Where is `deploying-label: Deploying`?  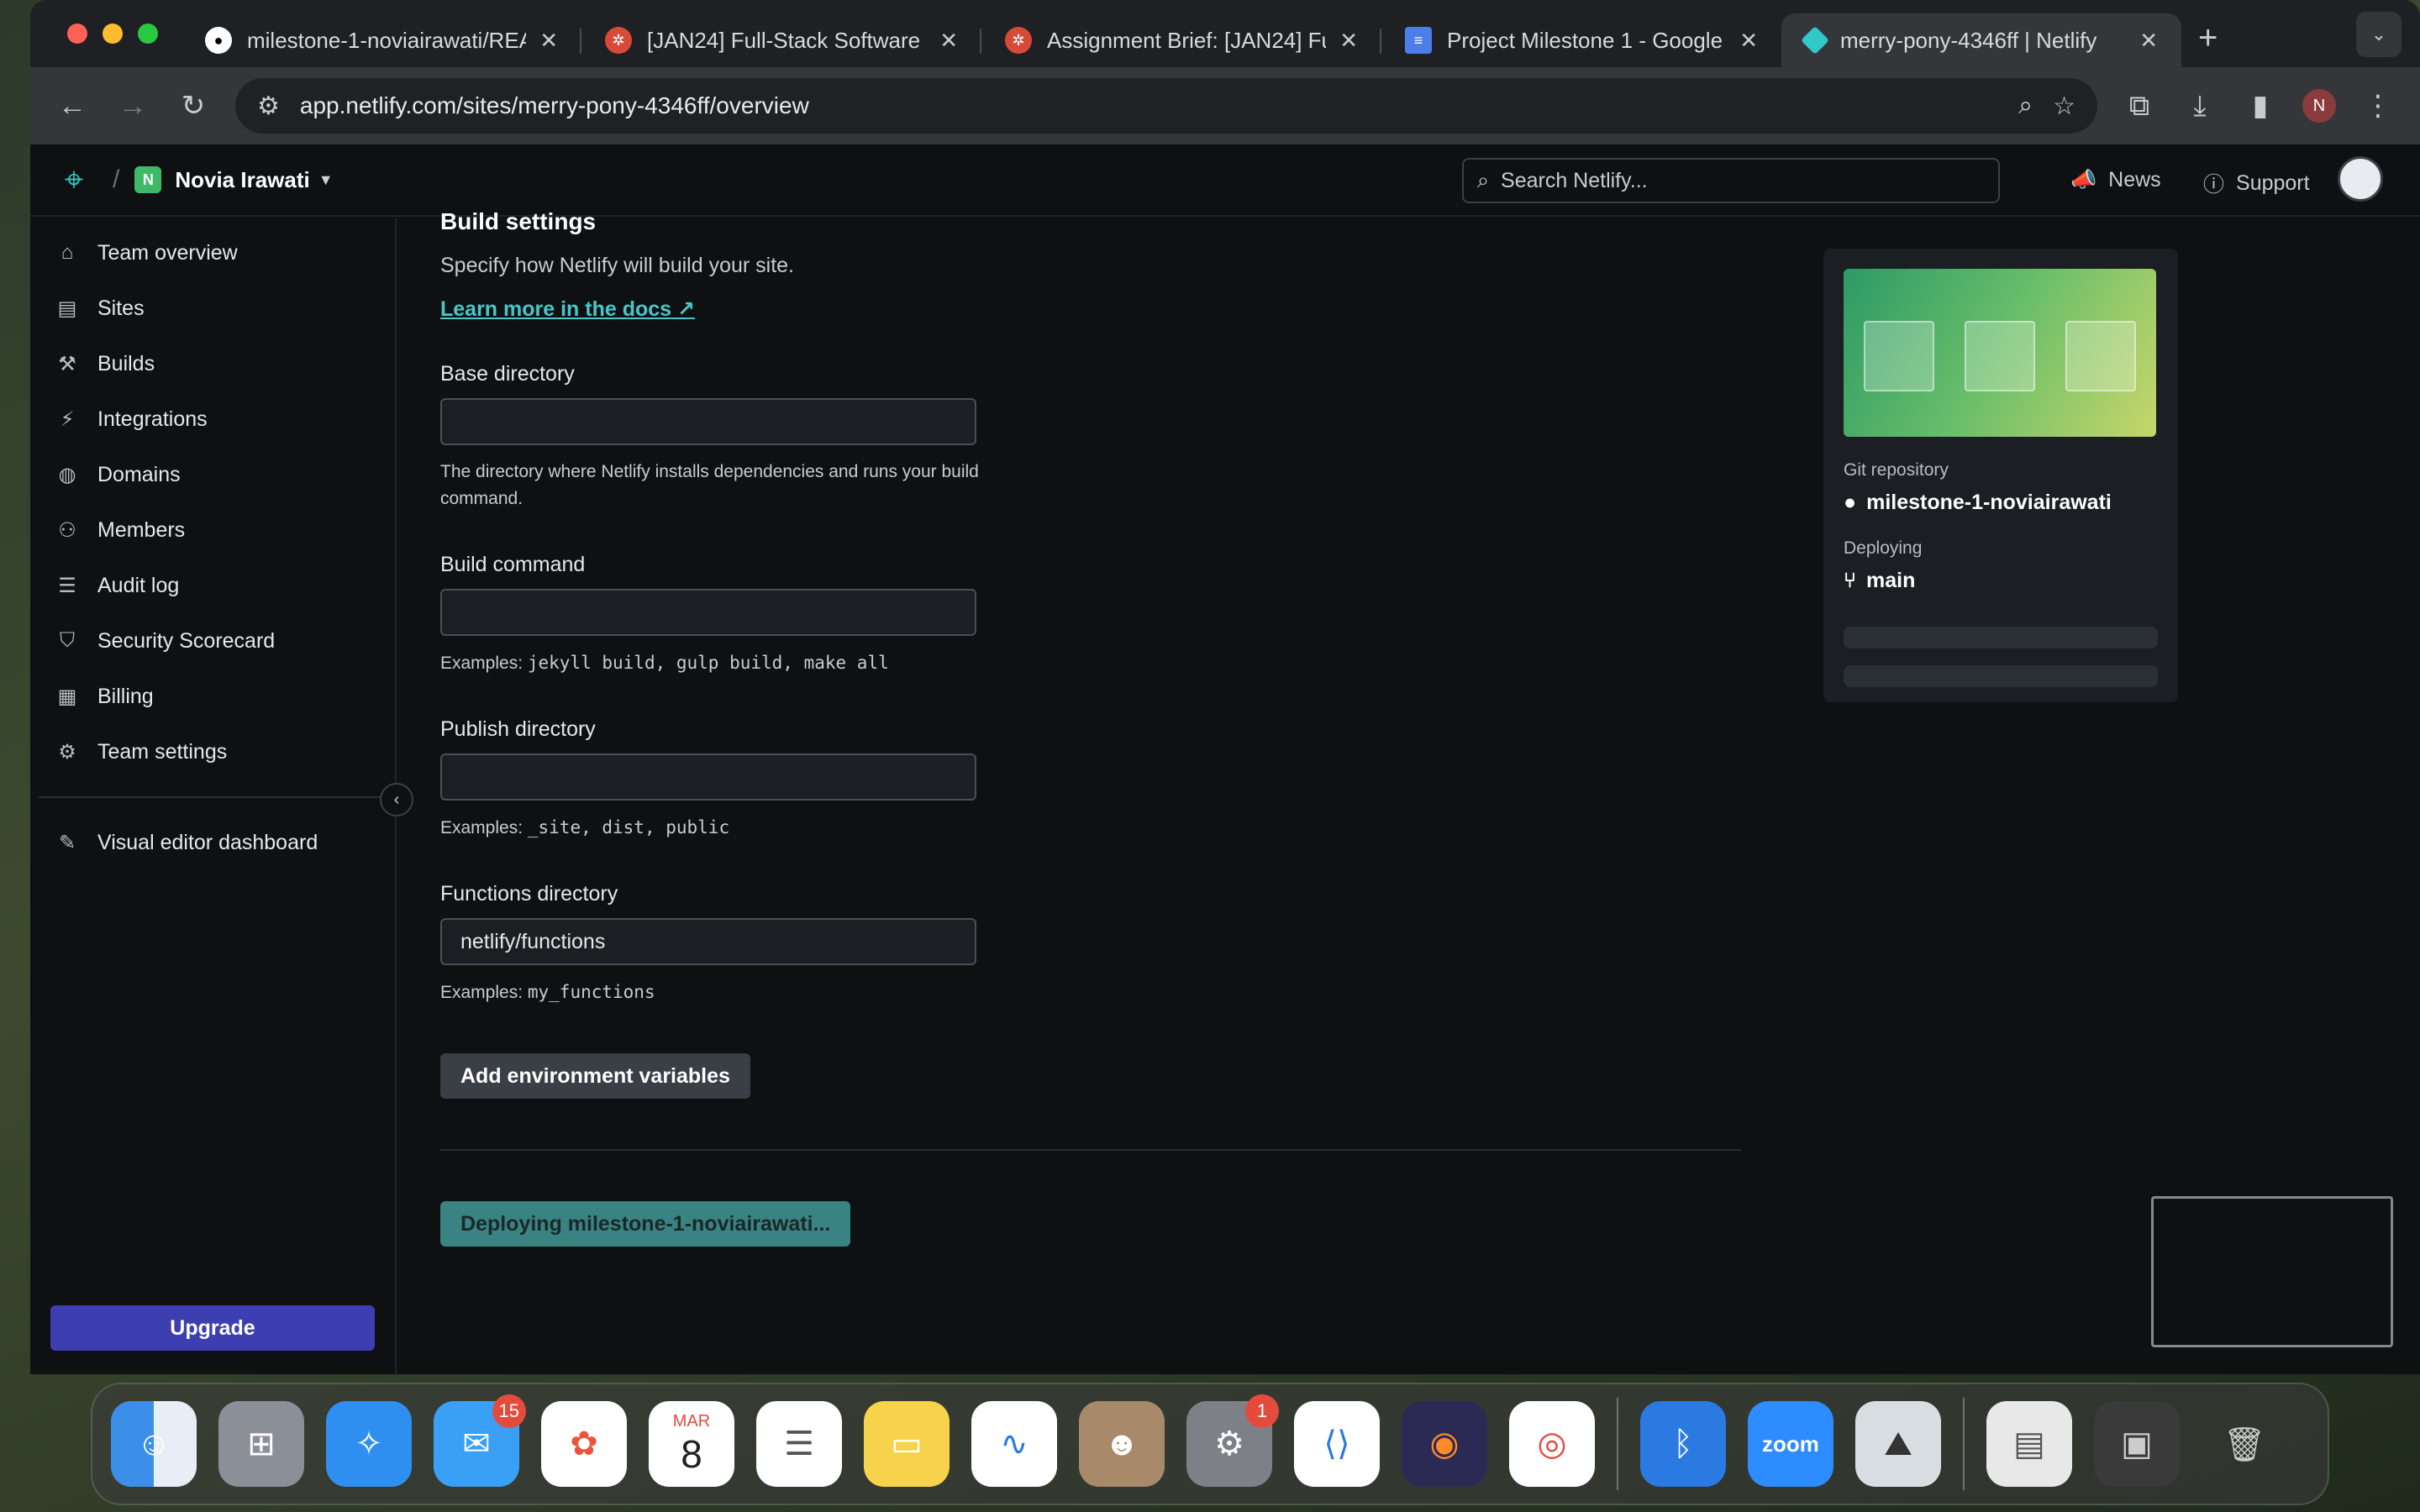 deploying-label: Deploying is located at coordinates (1883, 548).